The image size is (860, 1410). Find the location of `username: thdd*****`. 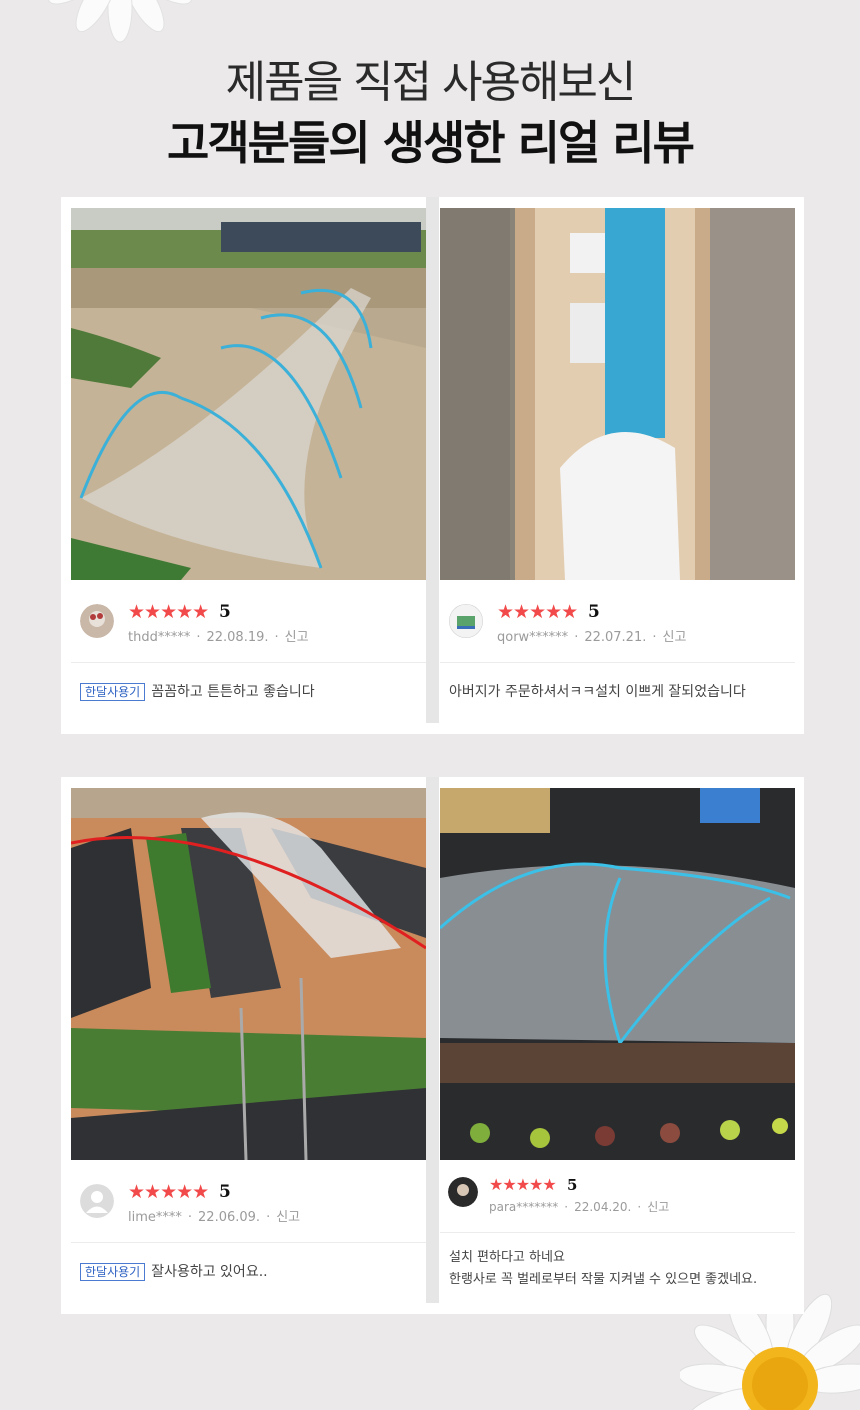

username: thdd***** is located at coordinates (159, 637).